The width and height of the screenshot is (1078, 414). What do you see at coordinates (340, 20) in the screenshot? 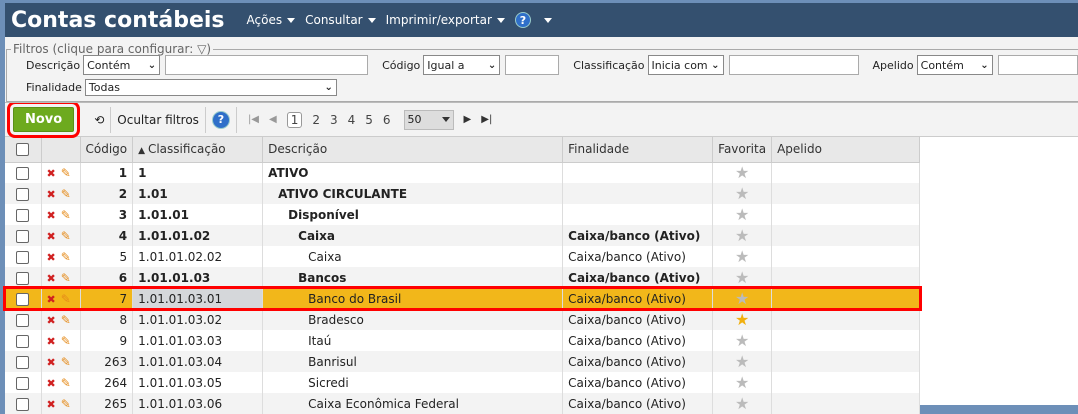
I see `menu-consultar: Consultar` at bounding box center [340, 20].